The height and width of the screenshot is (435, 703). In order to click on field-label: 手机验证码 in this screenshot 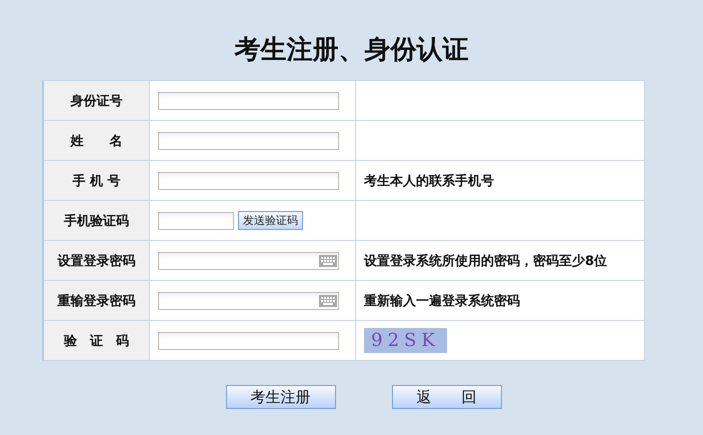, I will do `click(96, 221)`.